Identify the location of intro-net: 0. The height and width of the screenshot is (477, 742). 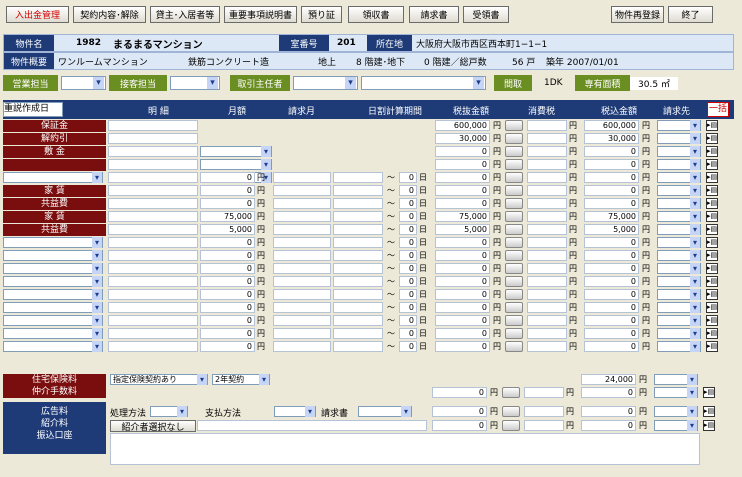
(459, 425).